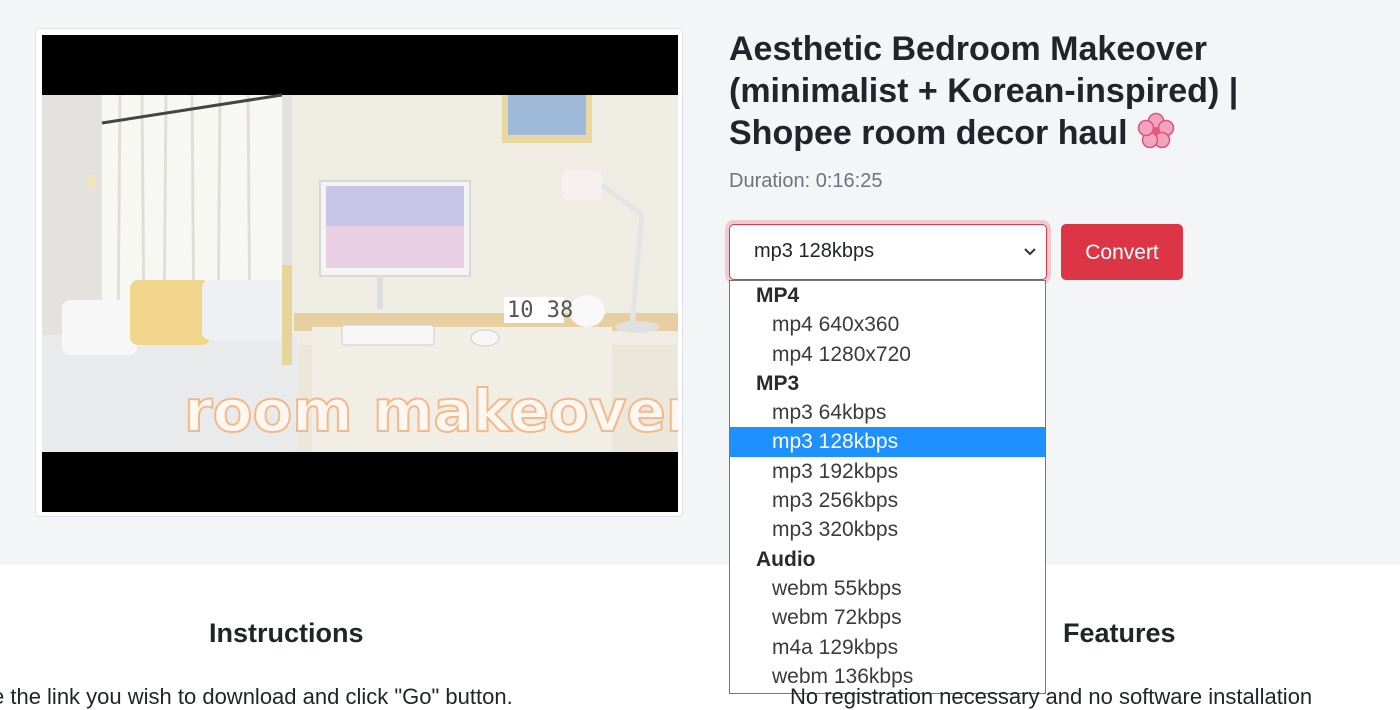  What do you see at coordinates (887, 471) in the screenshot?
I see `dropdown-option: mp3 192kbps` at bounding box center [887, 471].